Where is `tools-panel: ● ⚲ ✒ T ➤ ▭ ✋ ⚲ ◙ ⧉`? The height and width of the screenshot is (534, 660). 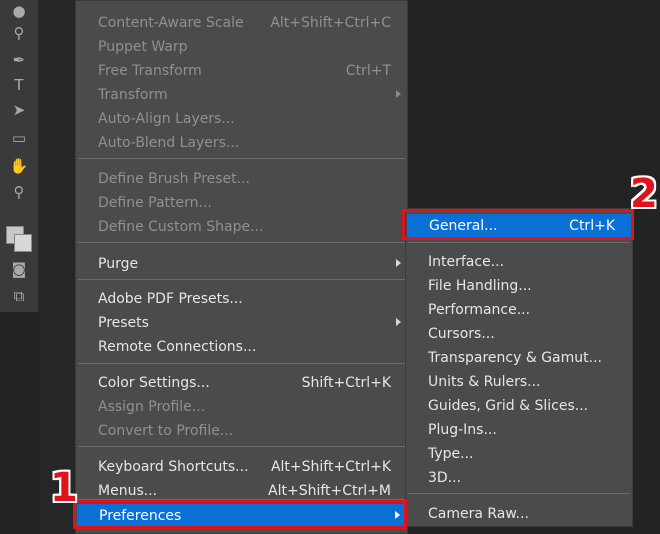 tools-panel: ● ⚲ ✒ T ➤ ▭ ✋ ⚲ ◙ ⧉ is located at coordinates (19, 156).